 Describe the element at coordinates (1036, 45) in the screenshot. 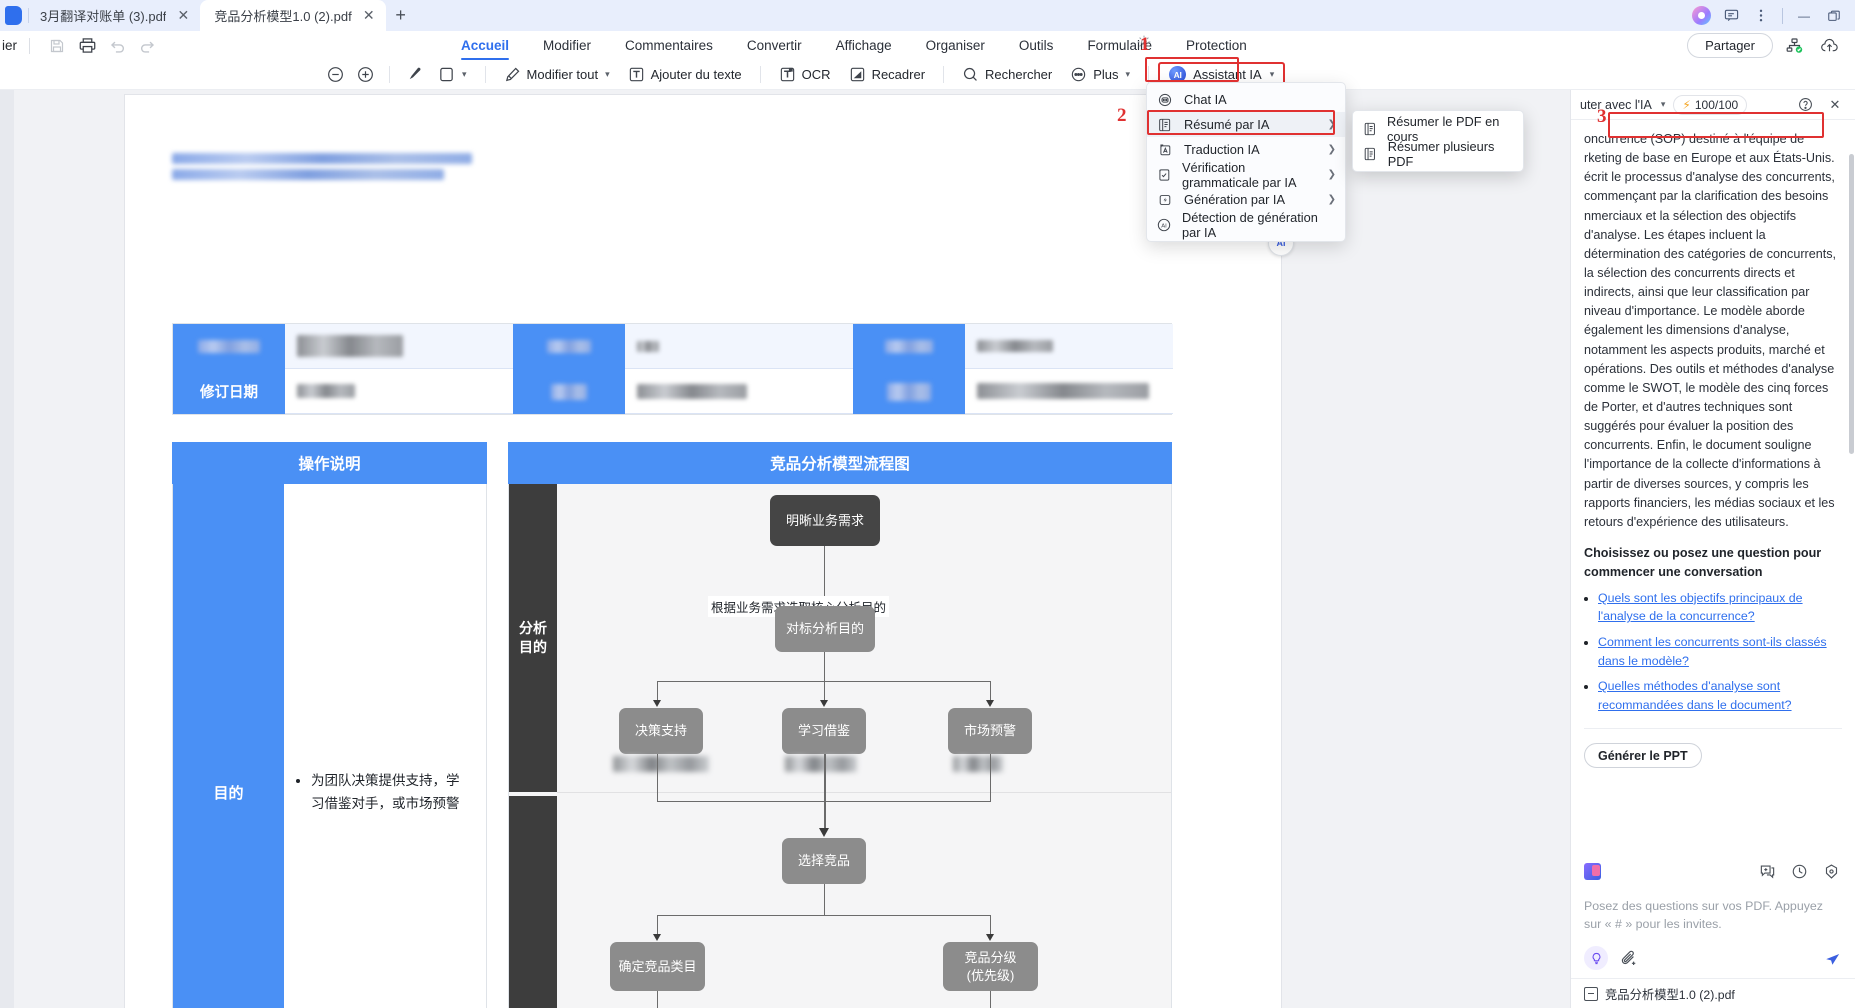

I see `ribbon-tab-outils: Outils` at that location.